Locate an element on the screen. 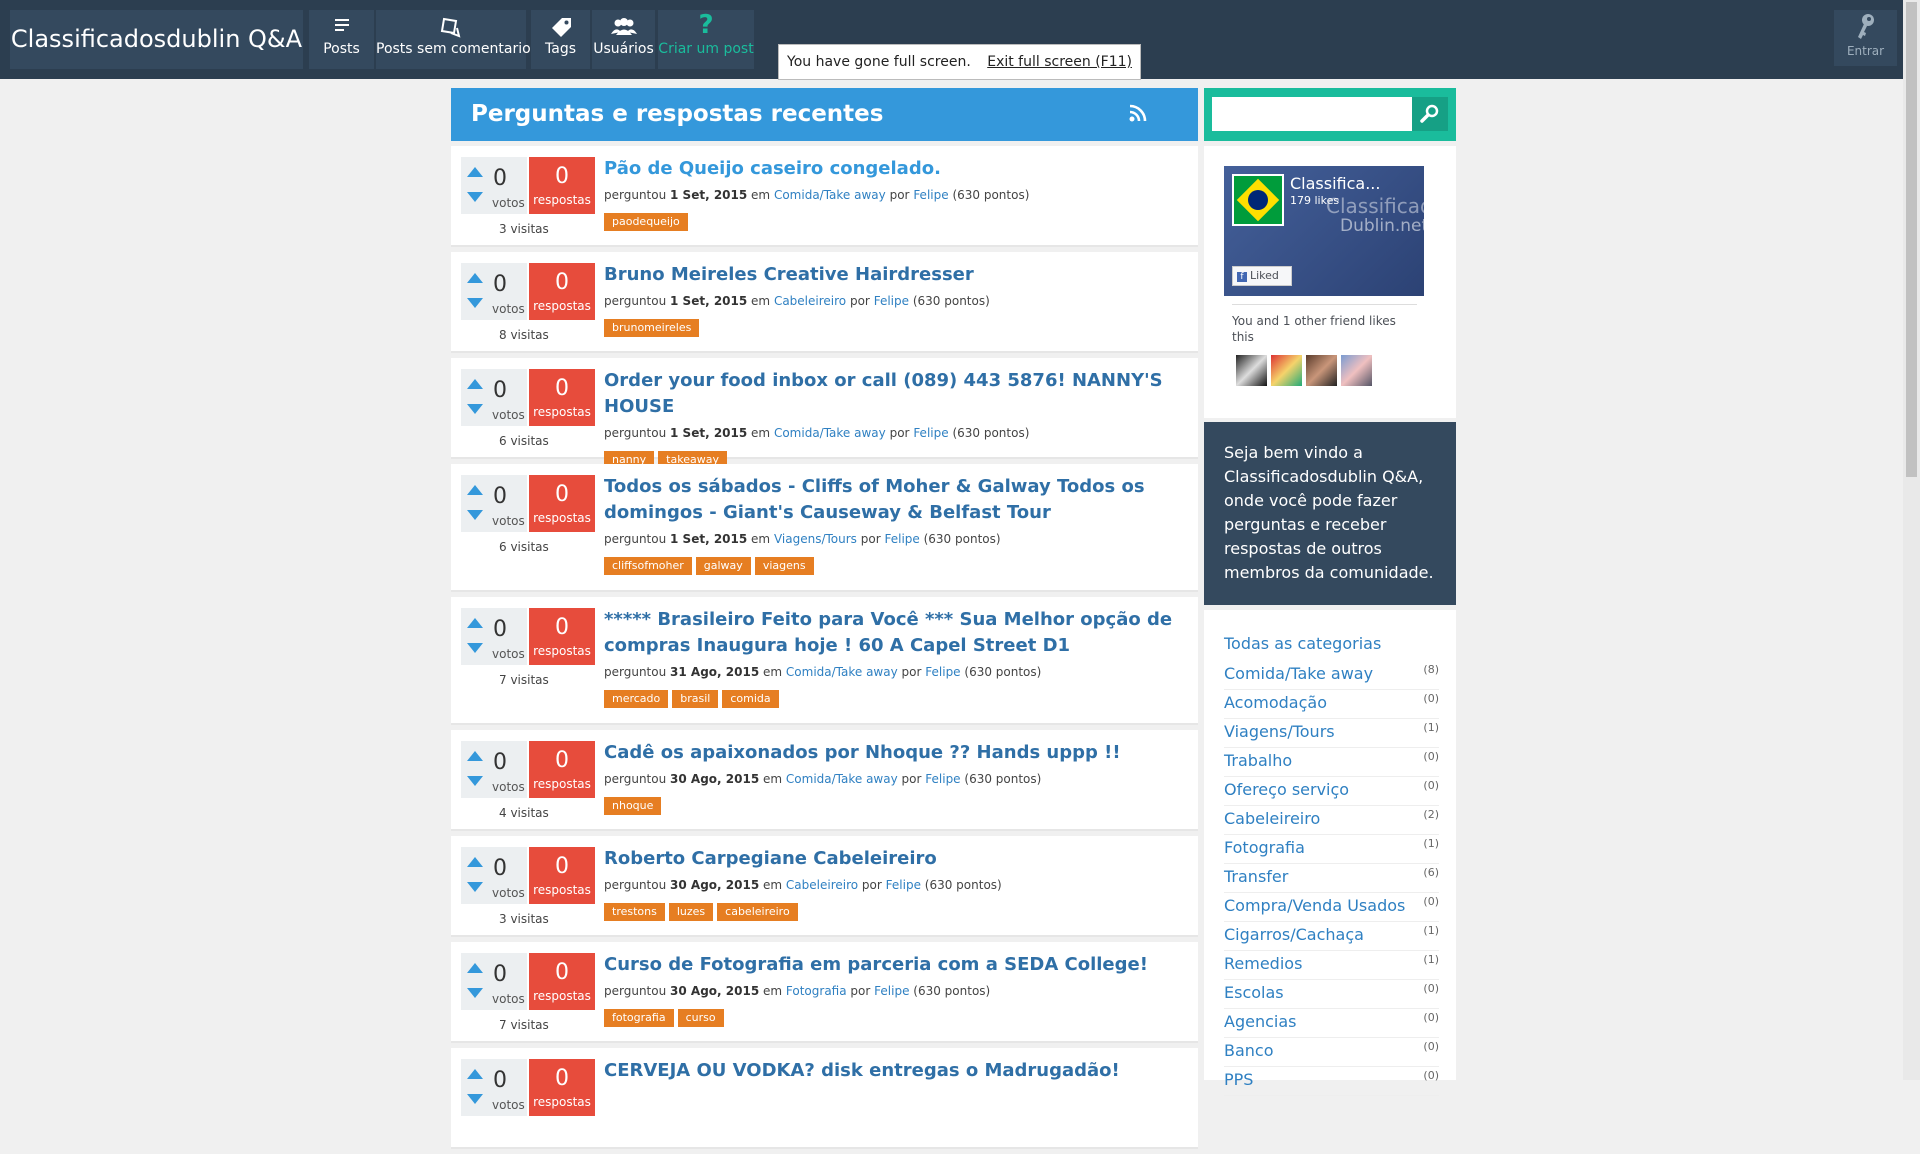 Image resolution: width=1920 pixels, height=1154 pixels. category-link: Cabeleireiro is located at coordinates (822, 885).